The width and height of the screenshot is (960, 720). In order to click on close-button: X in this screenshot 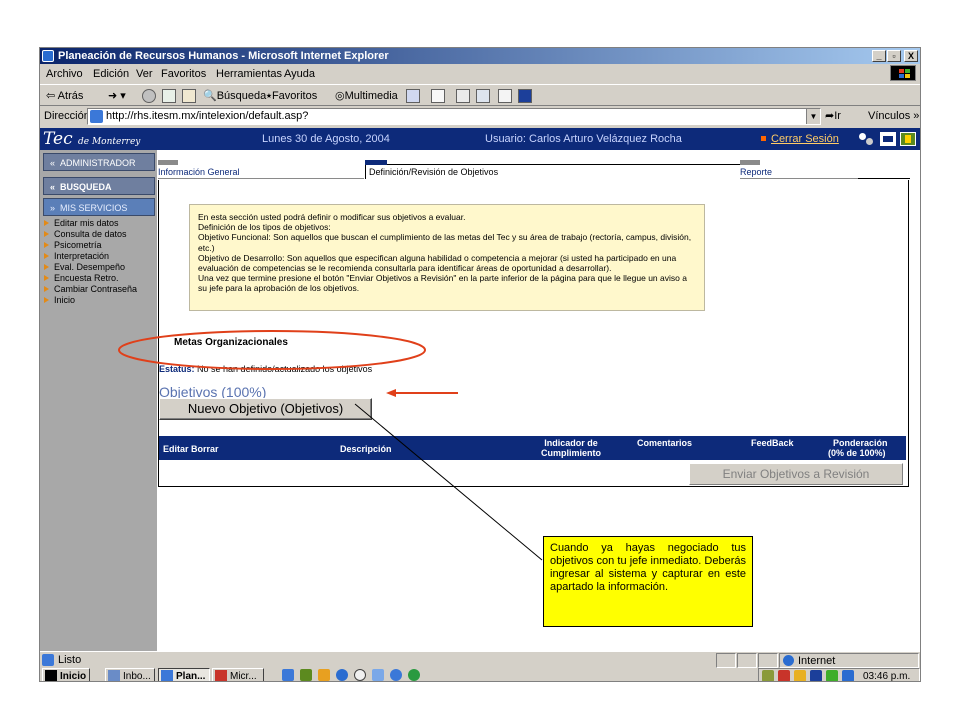, I will do `click(911, 56)`.